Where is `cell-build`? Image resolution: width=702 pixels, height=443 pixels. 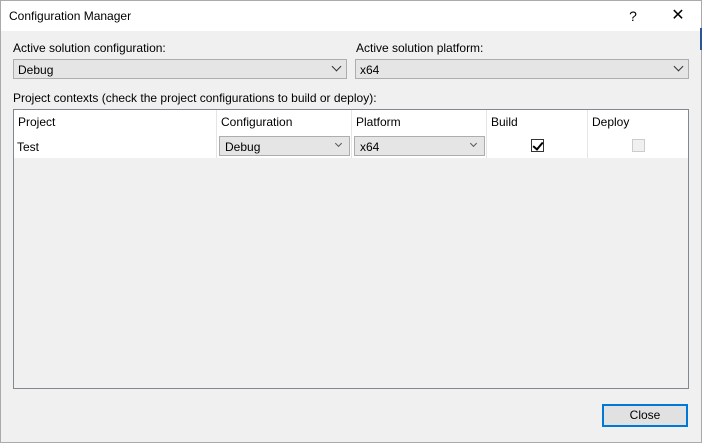 cell-build is located at coordinates (537, 146).